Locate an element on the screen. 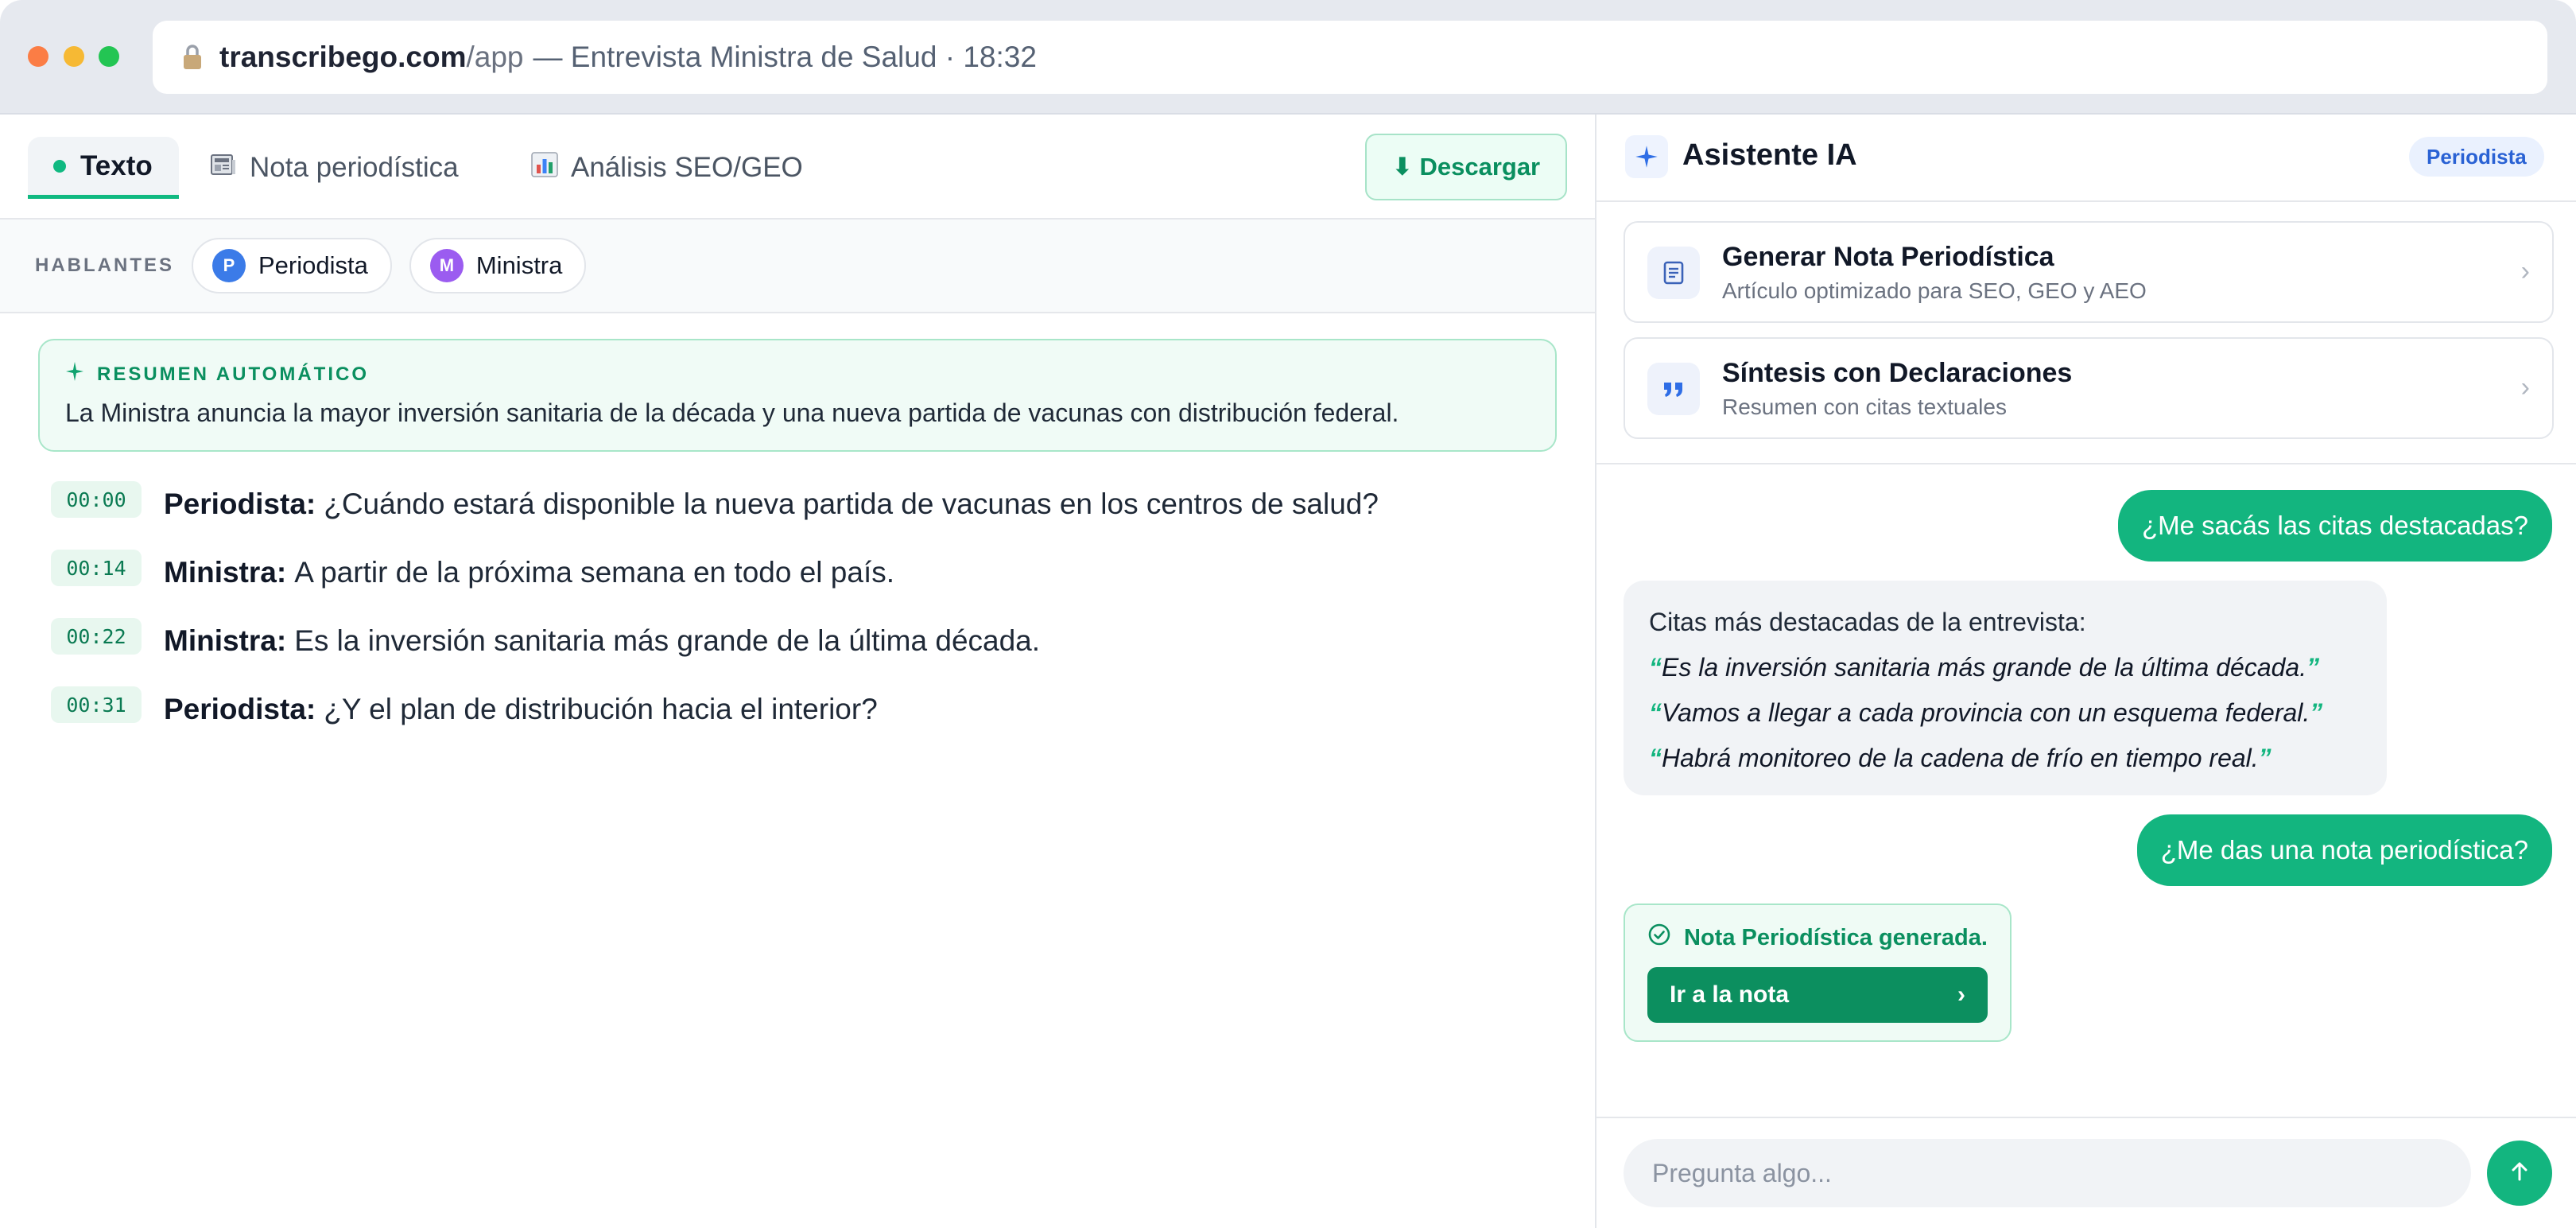 This screenshot has width=2576, height=1228. note-status: Nota Periodística generada. is located at coordinates (1818, 938).